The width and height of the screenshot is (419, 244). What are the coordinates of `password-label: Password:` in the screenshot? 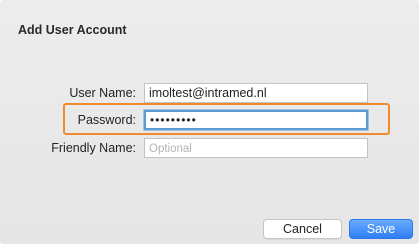 It's located at (106, 120).